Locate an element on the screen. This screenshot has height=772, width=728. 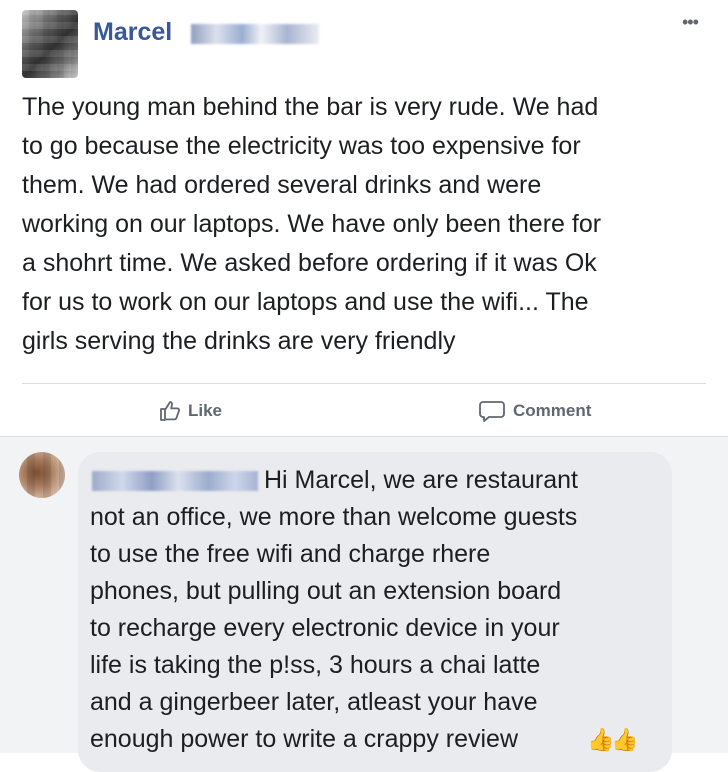
comment-icon is located at coordinates (492, 411).